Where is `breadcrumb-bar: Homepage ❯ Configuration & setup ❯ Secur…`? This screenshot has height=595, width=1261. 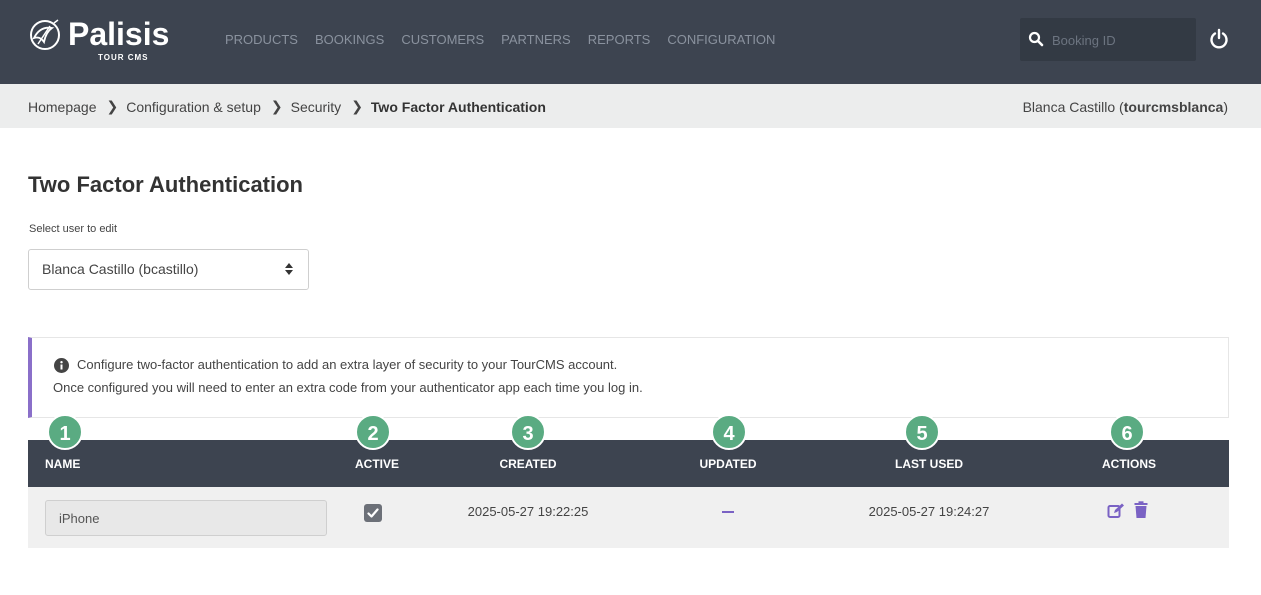 breadcrumb-bar: Homepage ❯ Configuration & setup ❯ Secur… is located at coordinates (630, 106).